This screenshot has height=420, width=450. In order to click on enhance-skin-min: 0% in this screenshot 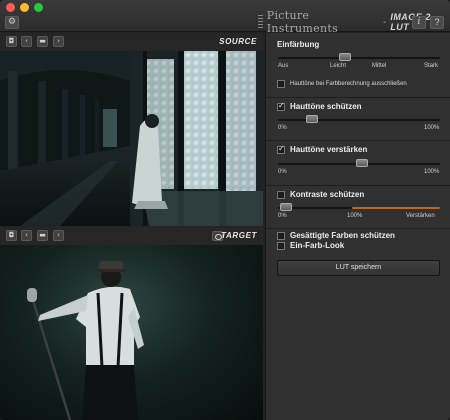, I will do `click(282, 172)`.